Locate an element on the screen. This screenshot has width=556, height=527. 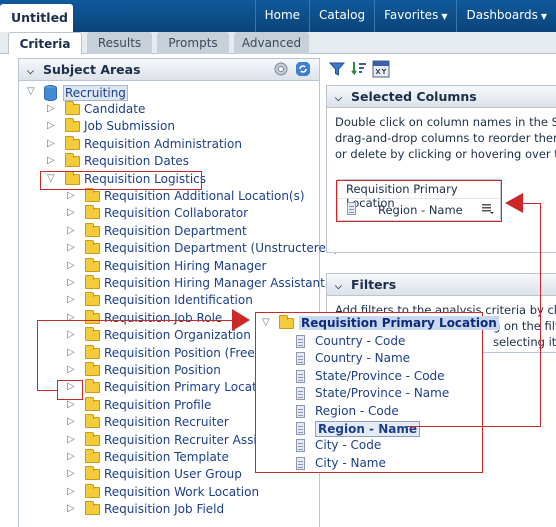
tab-advanced: Advanced is located at coordinates (271, 43).